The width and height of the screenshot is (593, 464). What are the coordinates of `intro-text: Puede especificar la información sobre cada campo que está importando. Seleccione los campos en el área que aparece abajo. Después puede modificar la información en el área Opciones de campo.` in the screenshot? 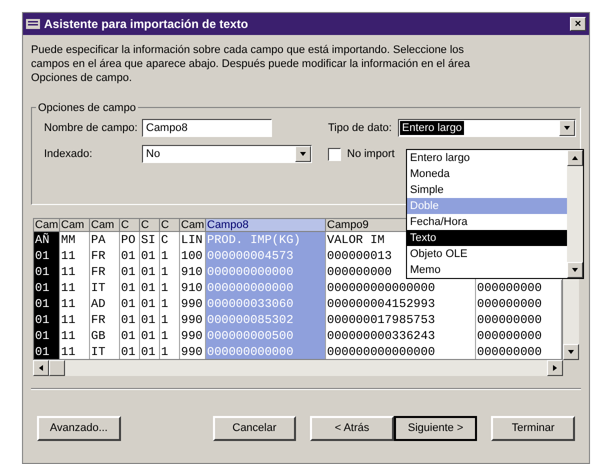 It's located at (251, 64).